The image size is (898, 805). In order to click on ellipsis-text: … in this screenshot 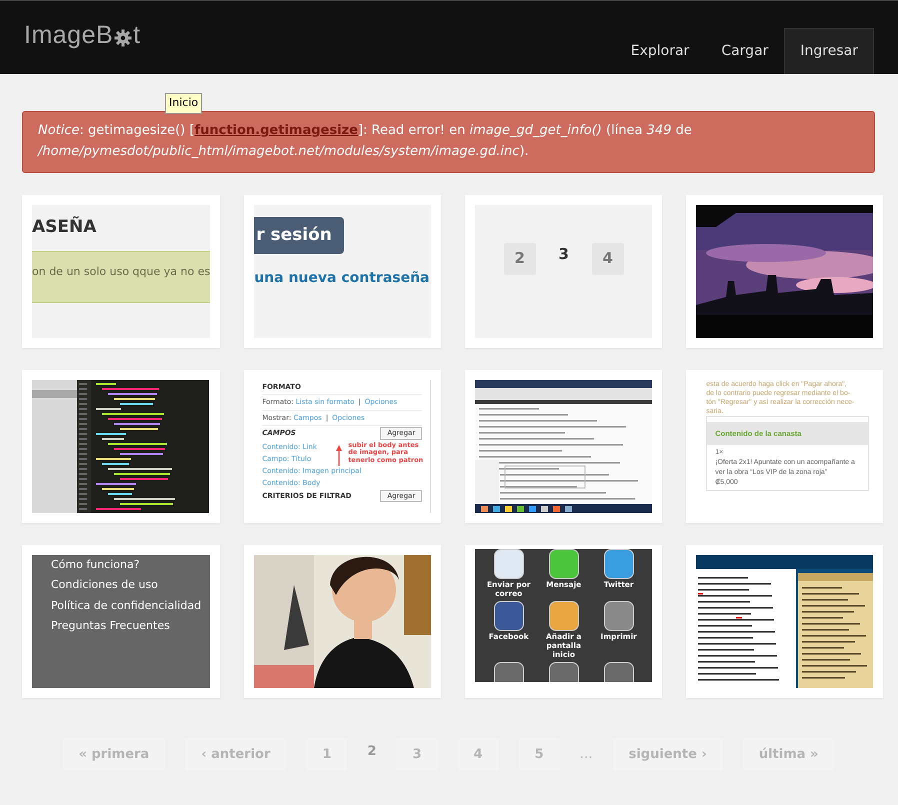, I will do `click(586, 755)`.